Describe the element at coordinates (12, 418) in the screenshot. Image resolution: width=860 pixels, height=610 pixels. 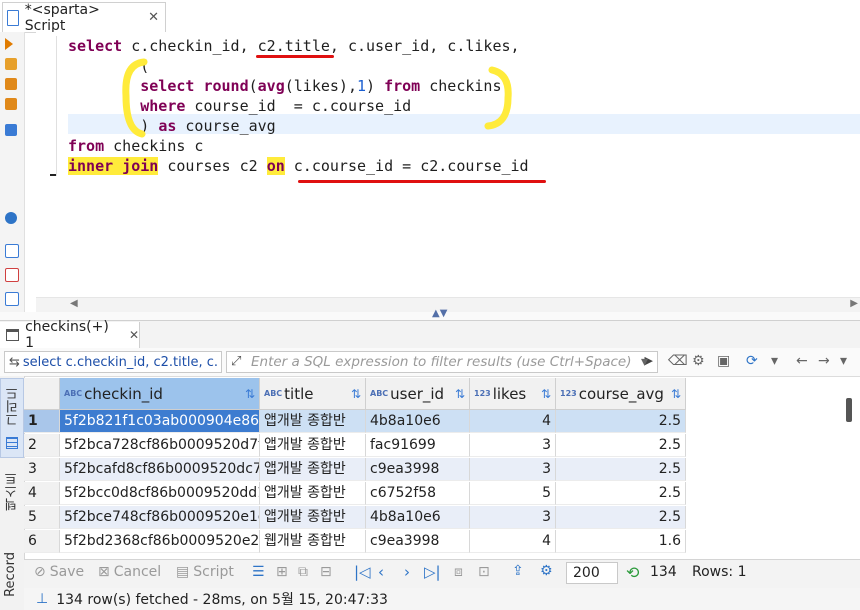
I see `tab-grid: 그리드` at that location.